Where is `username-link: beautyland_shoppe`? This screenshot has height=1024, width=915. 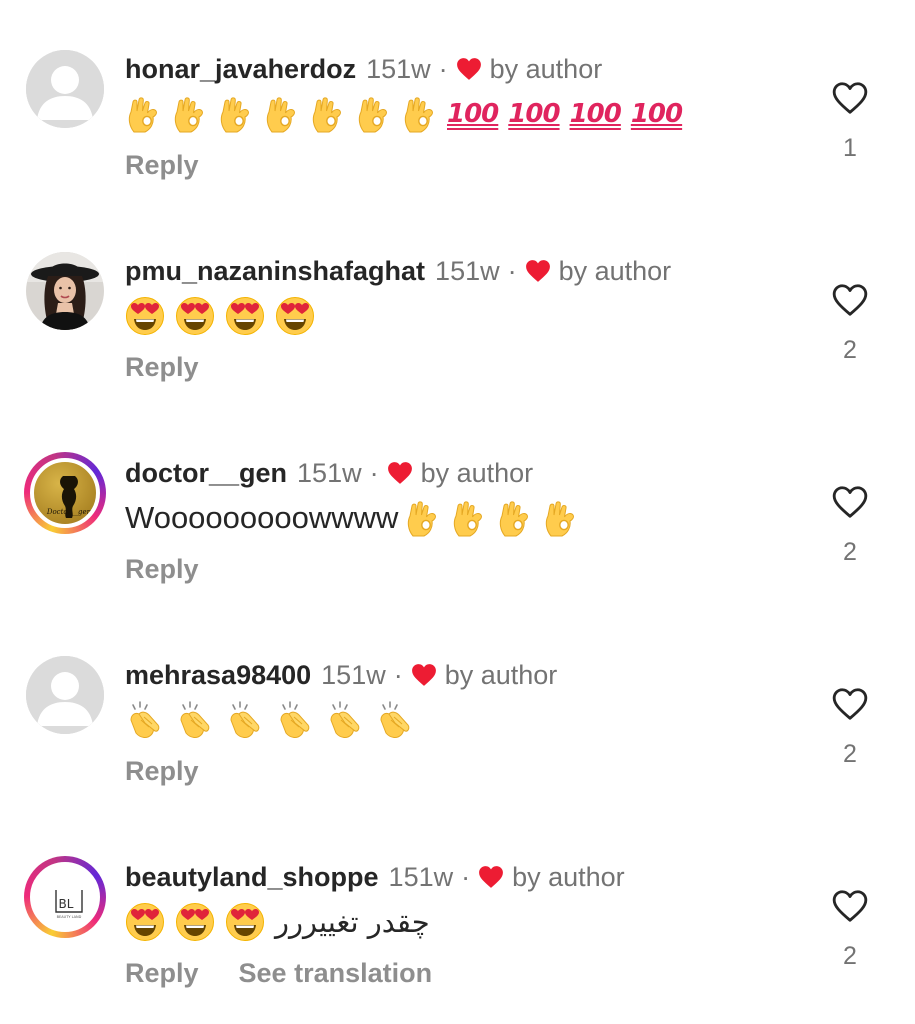
username-link: beautyland_shoppe is located at coordinates (252, 877).